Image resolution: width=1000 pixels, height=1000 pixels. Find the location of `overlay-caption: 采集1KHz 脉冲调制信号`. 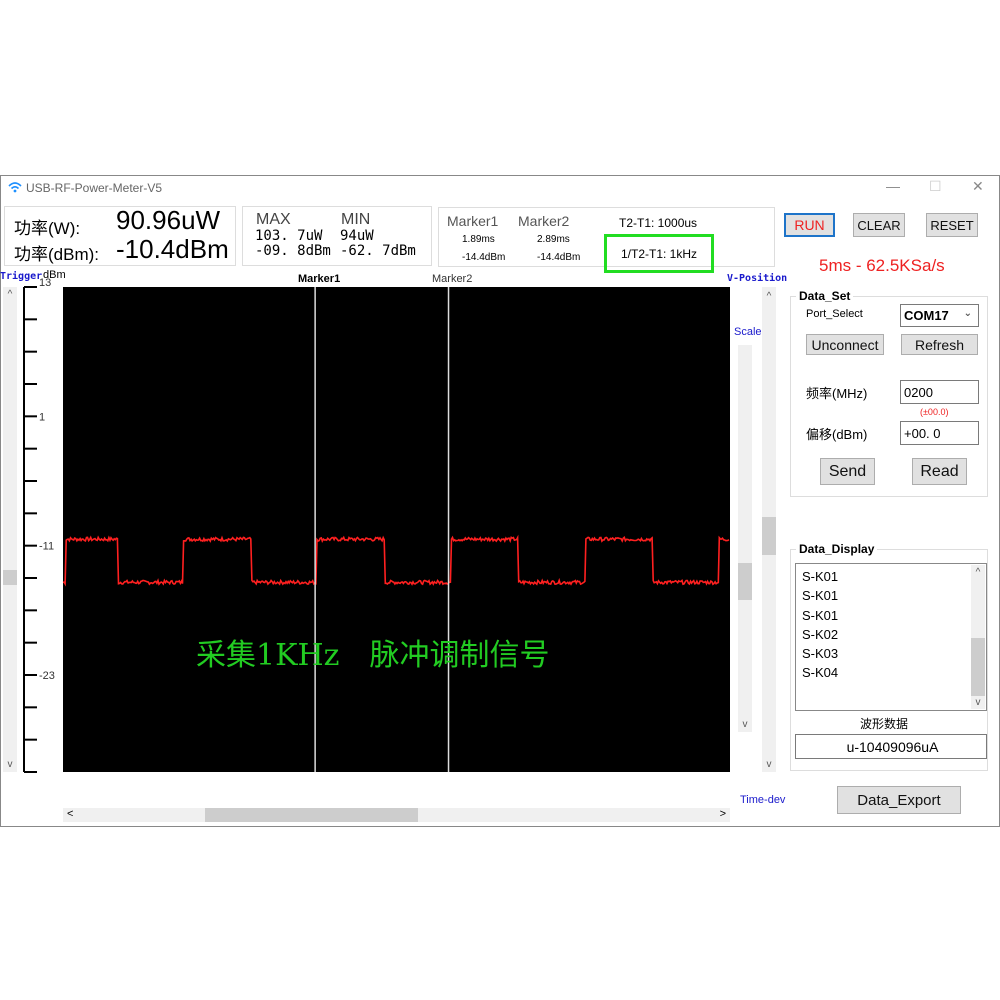

overlay-caption: 采集1KHz 脉冲调制信号 is located at coordinates (373, 655).